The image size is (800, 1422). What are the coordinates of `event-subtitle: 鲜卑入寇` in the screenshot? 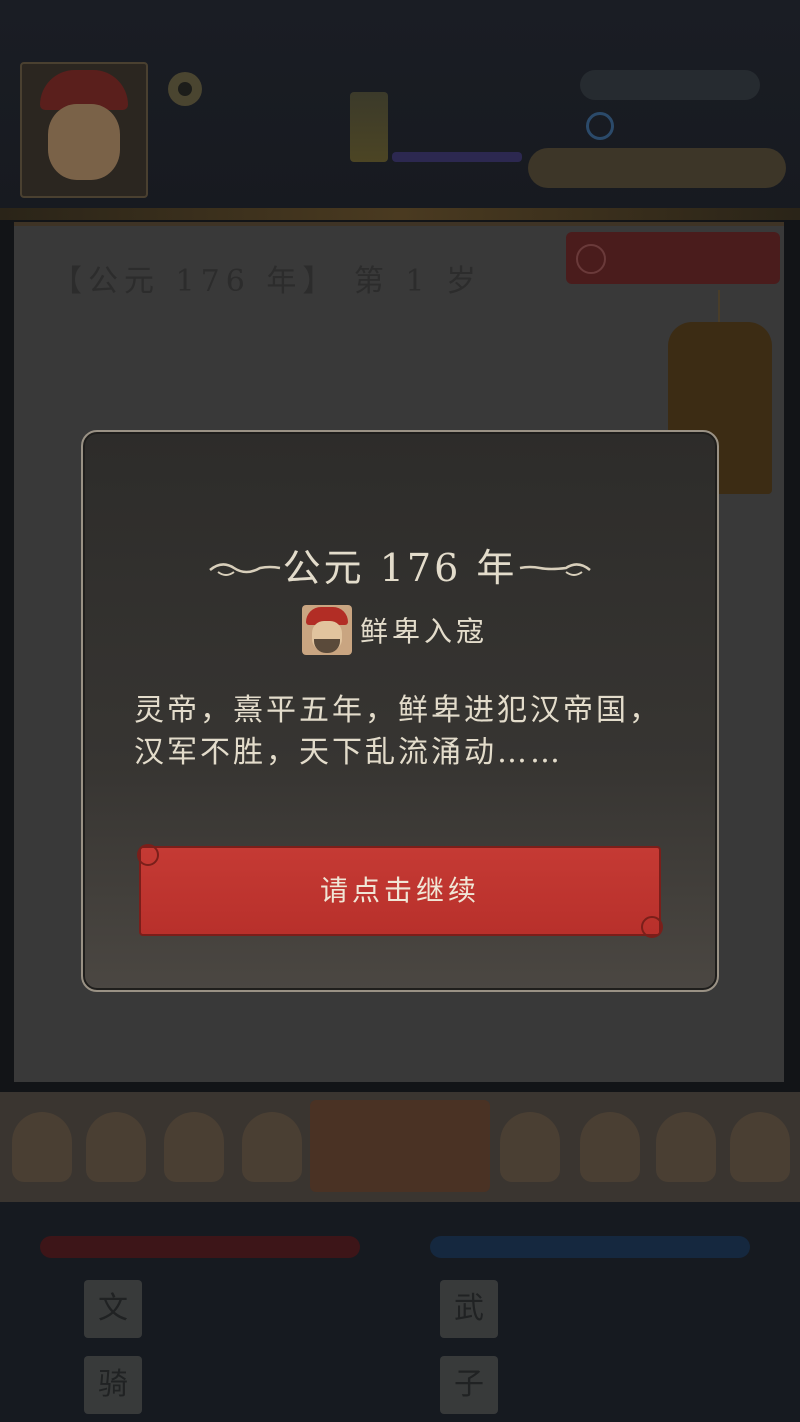 It's located at (395, 630).